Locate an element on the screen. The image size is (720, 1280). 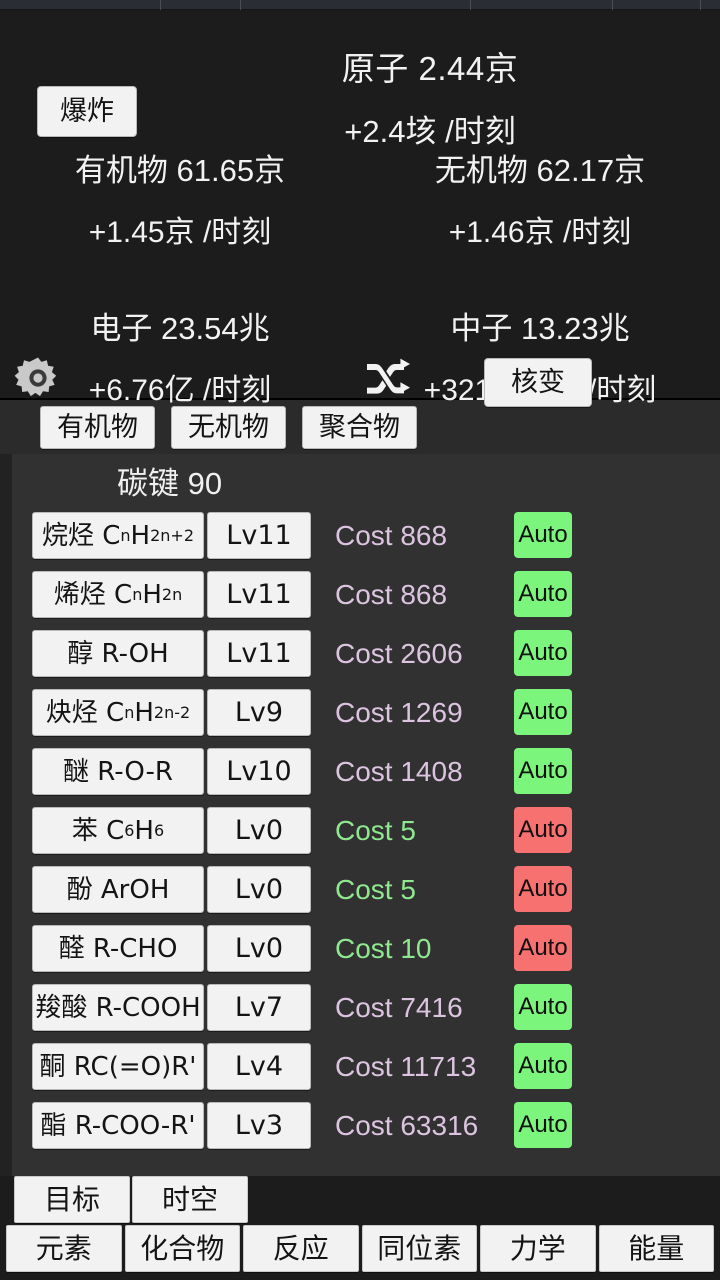
upgrade-row-inner: 酚 ArOH Lv0 Cost 5 is located at coordinates (376, 889).